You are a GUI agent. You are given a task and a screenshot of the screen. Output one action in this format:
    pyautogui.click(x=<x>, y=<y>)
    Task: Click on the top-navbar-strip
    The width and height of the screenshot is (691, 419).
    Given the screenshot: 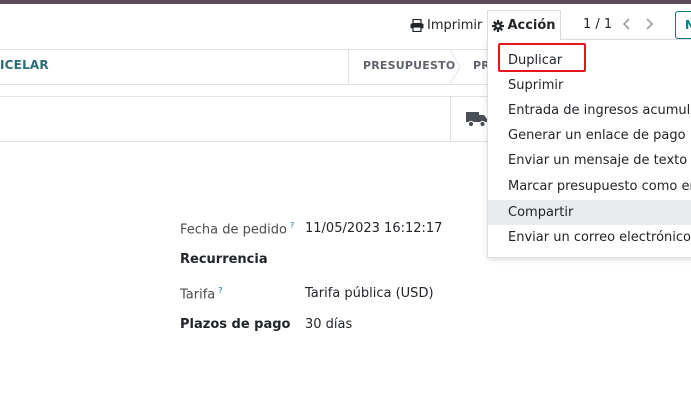 What is the action you would take?
    pyautogui.click(x=345, y=2)
    